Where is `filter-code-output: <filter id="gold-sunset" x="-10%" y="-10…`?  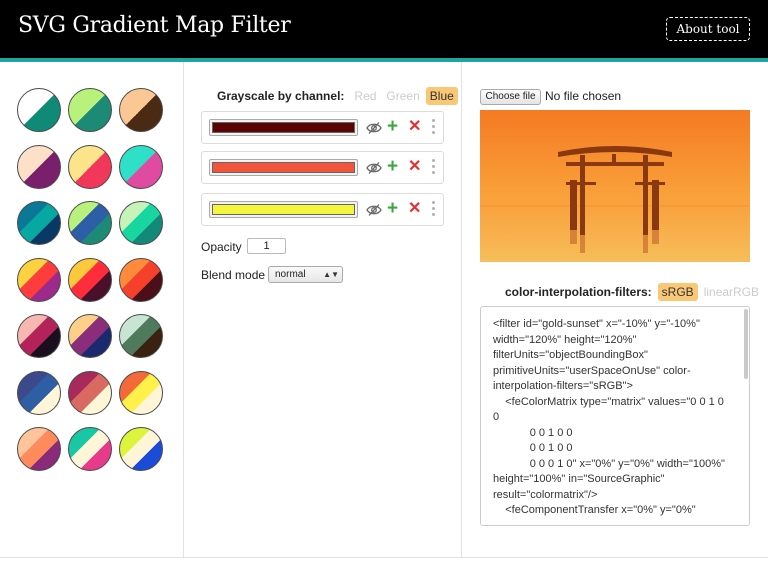 filter-code-output: <filter id="gold-sunset" x="-10%" y="-10… is located at coordinates (615, 416).